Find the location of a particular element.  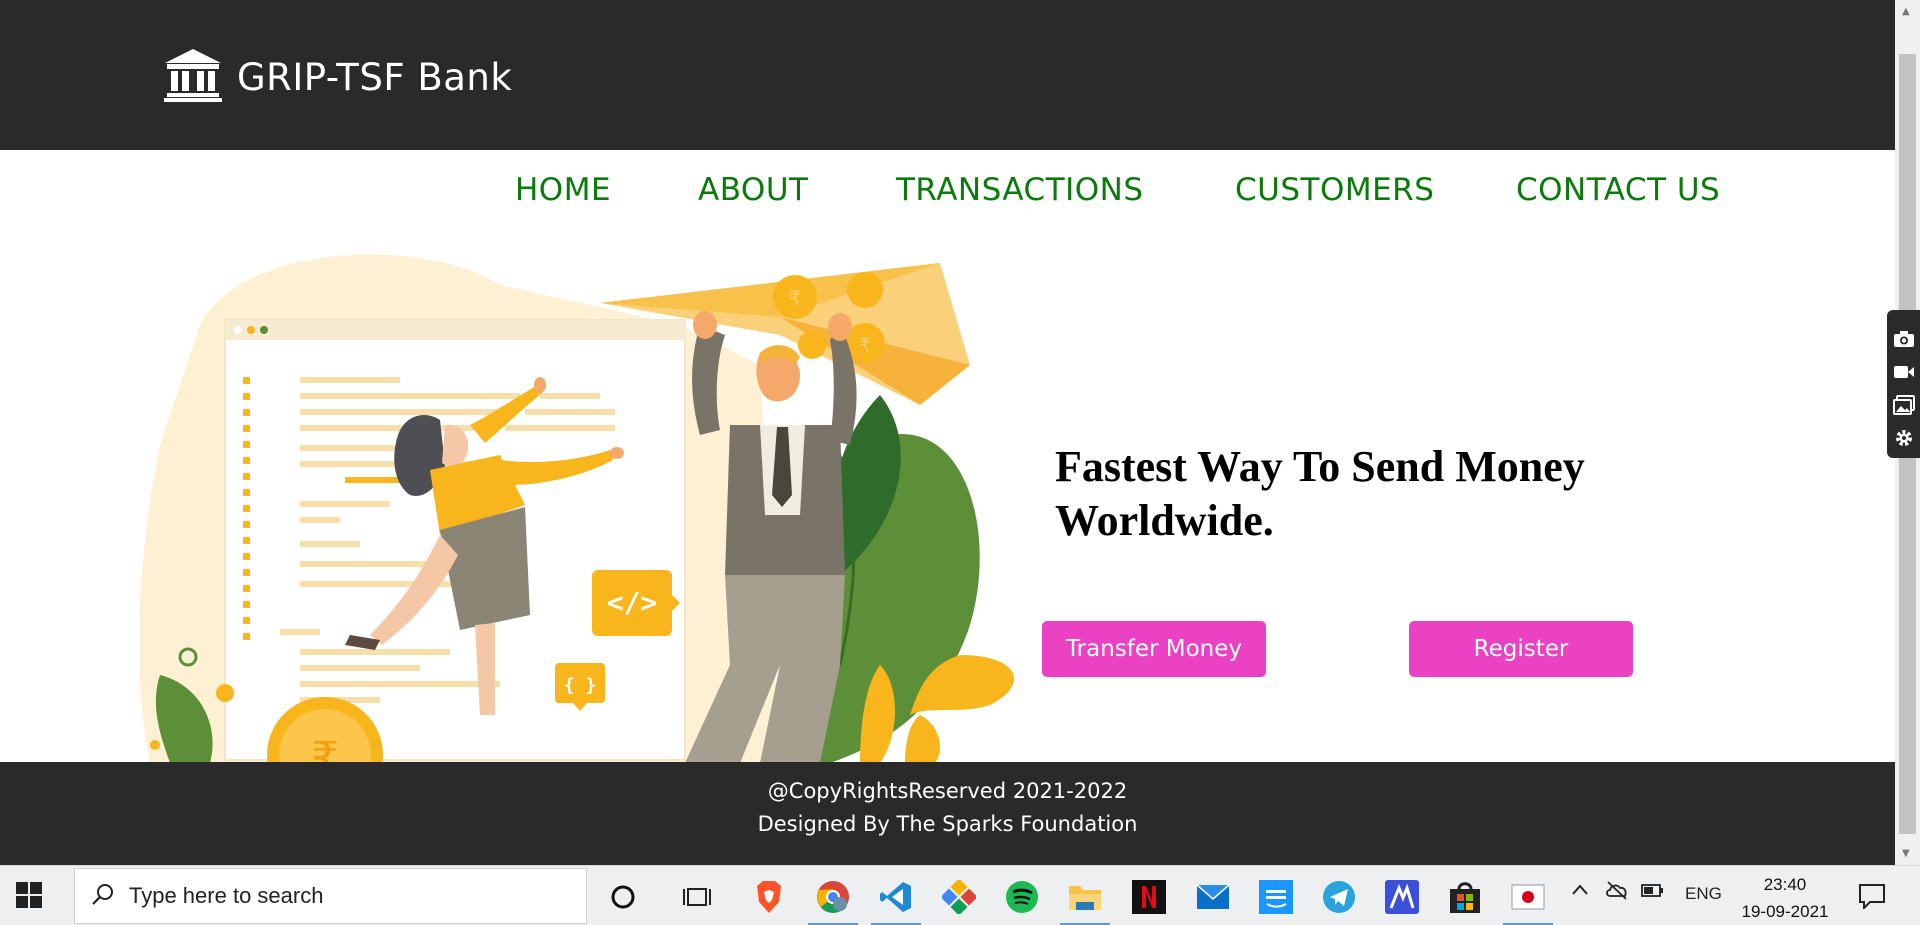

meet-app-icon is located at coordinates (1402, 897).